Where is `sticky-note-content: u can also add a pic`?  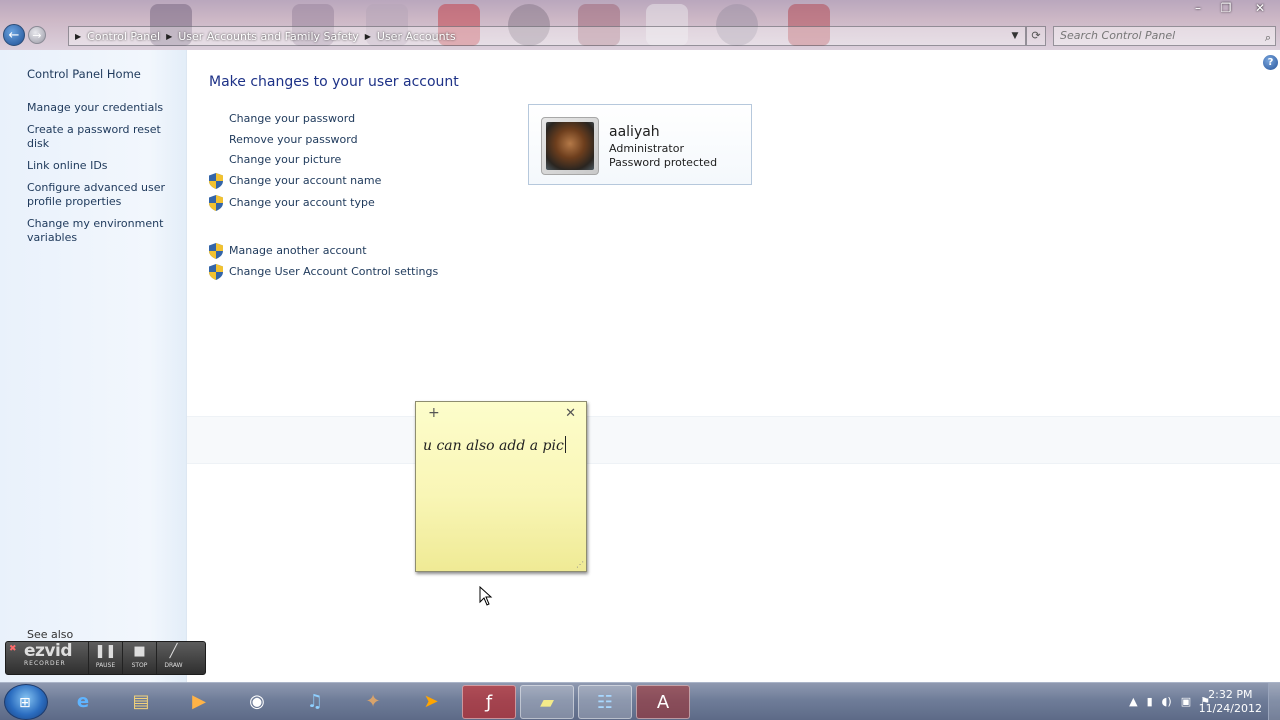
sticky-note-content: u can also add a pic is located at coordinates (493, 446).